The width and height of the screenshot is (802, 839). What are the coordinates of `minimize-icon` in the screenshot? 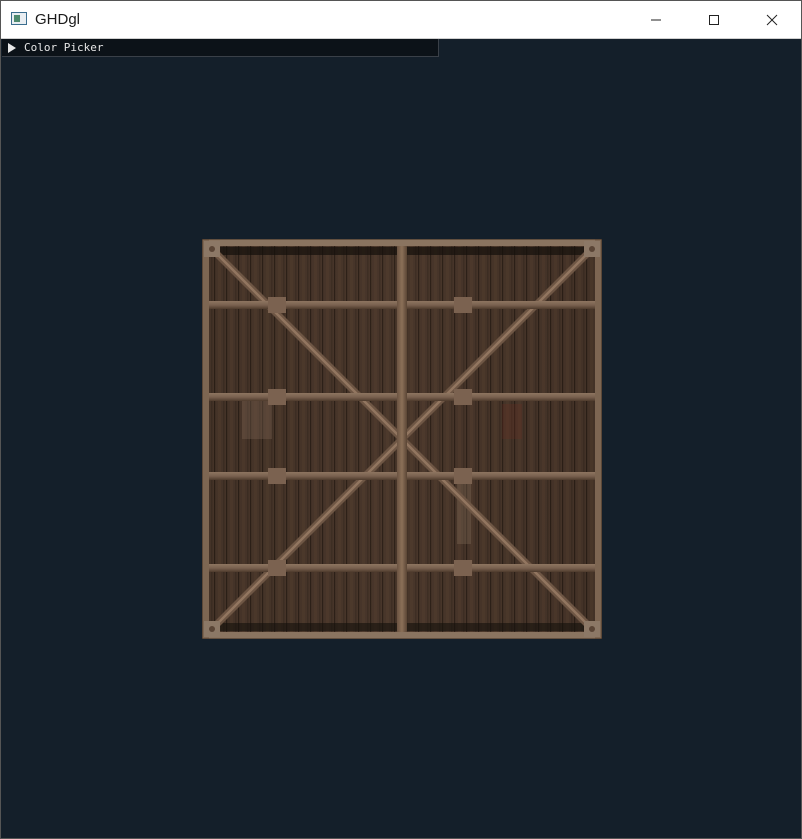 It's located at (656, 19).